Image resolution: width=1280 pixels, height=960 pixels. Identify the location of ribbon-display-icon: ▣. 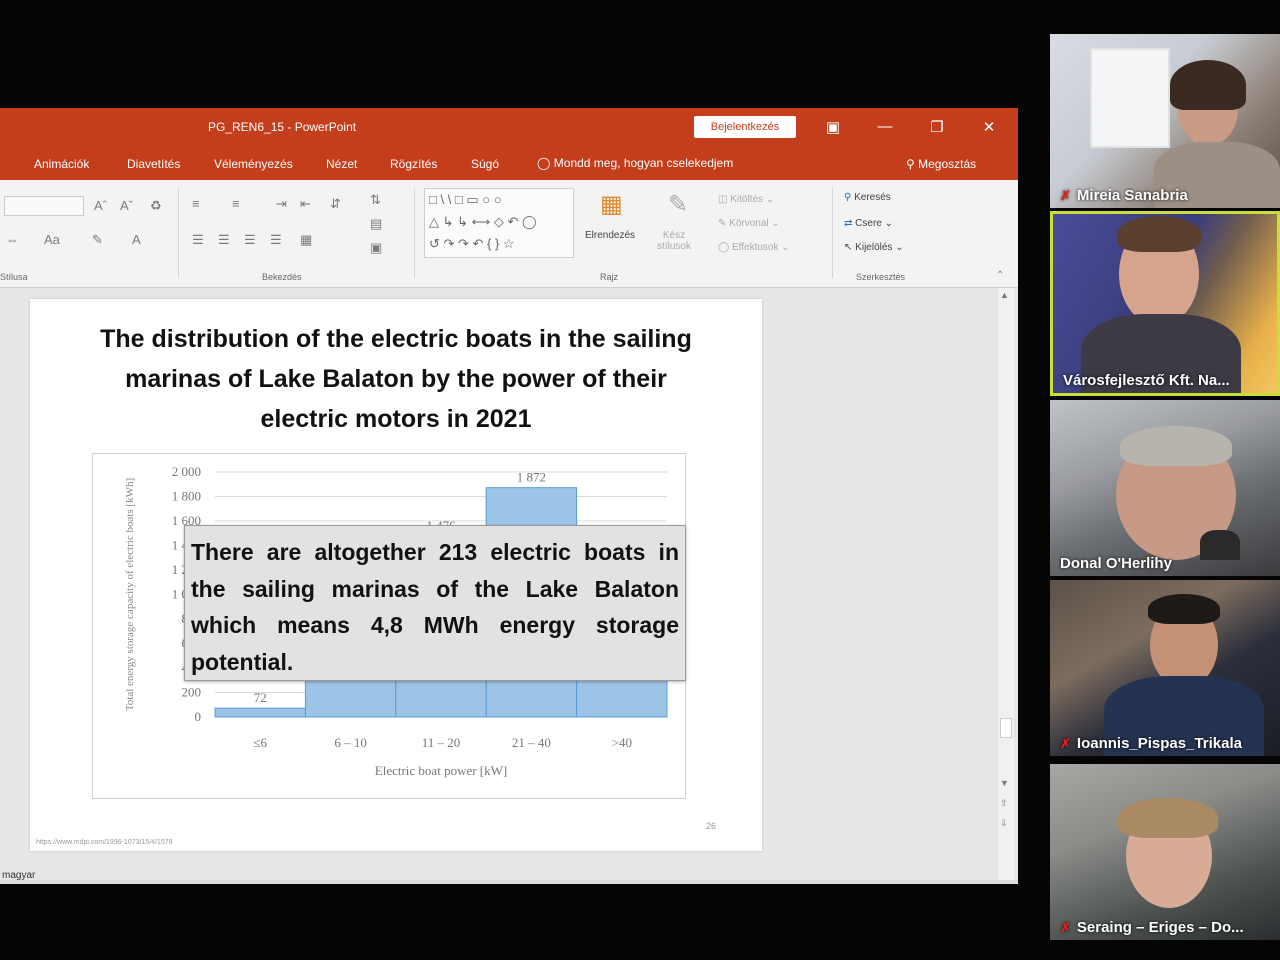
(833, 127).